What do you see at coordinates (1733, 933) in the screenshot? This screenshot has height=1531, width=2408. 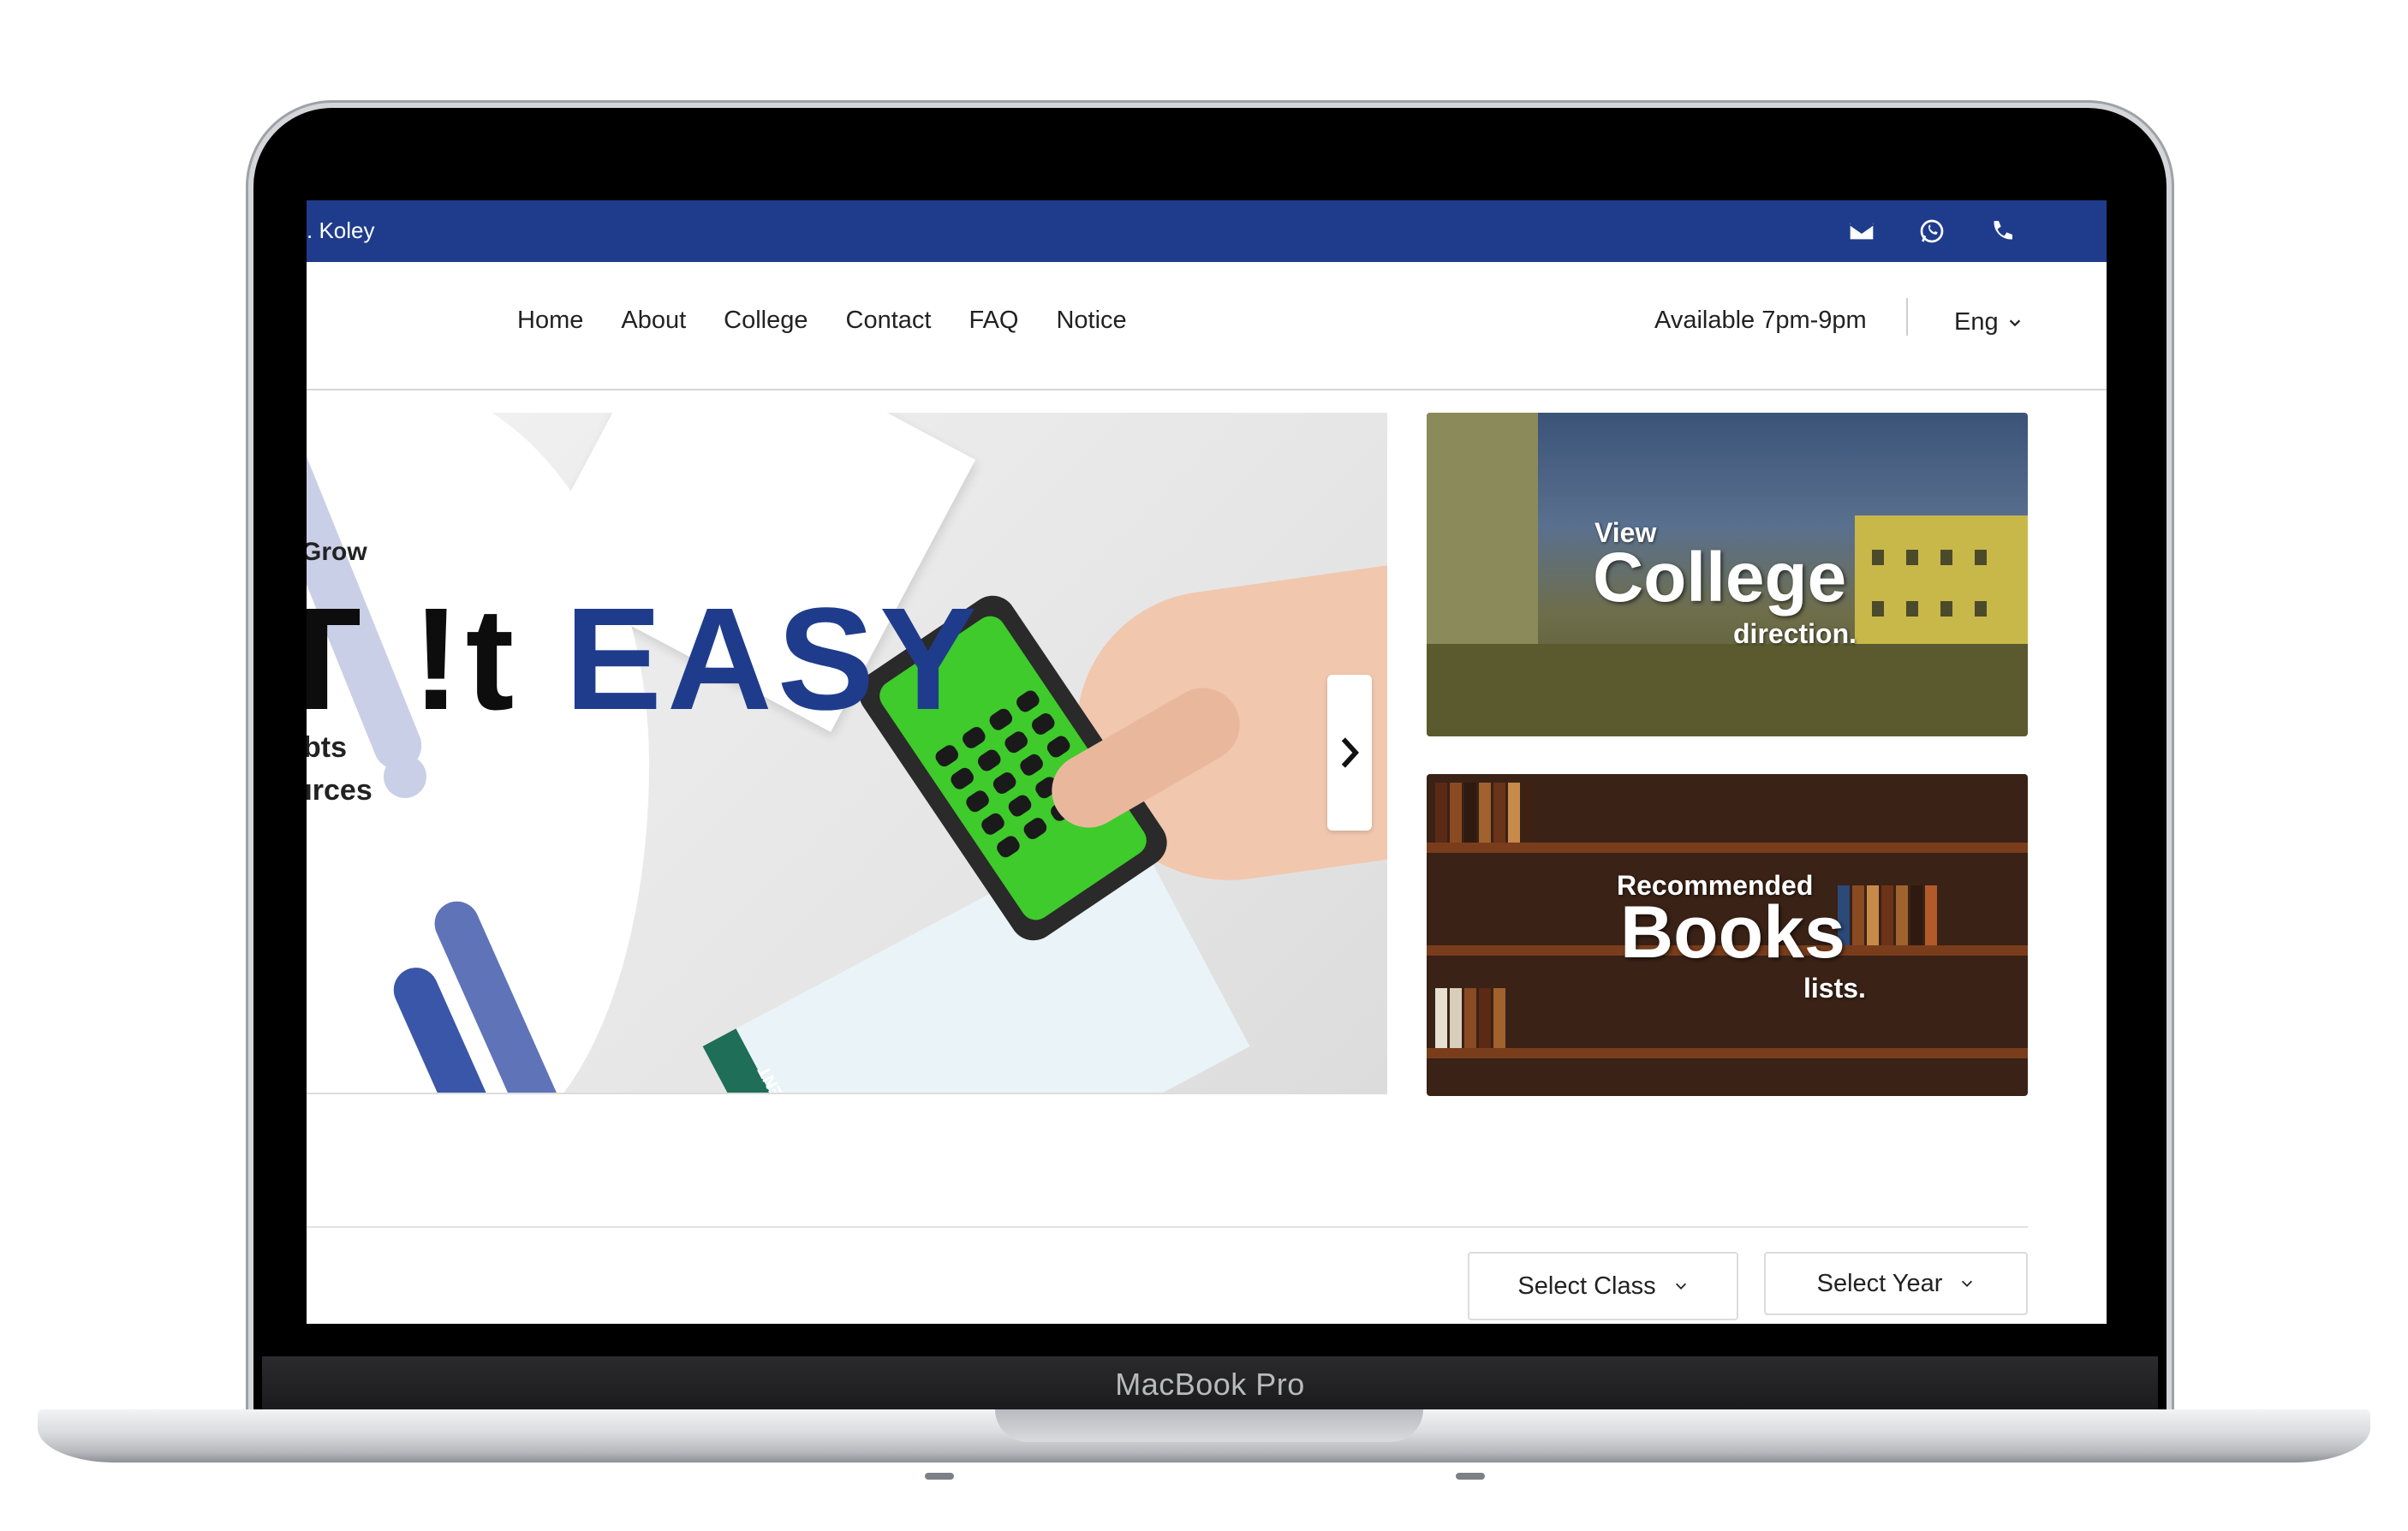 I see `books-card-title: Books` at bounding box center [1733, 933].